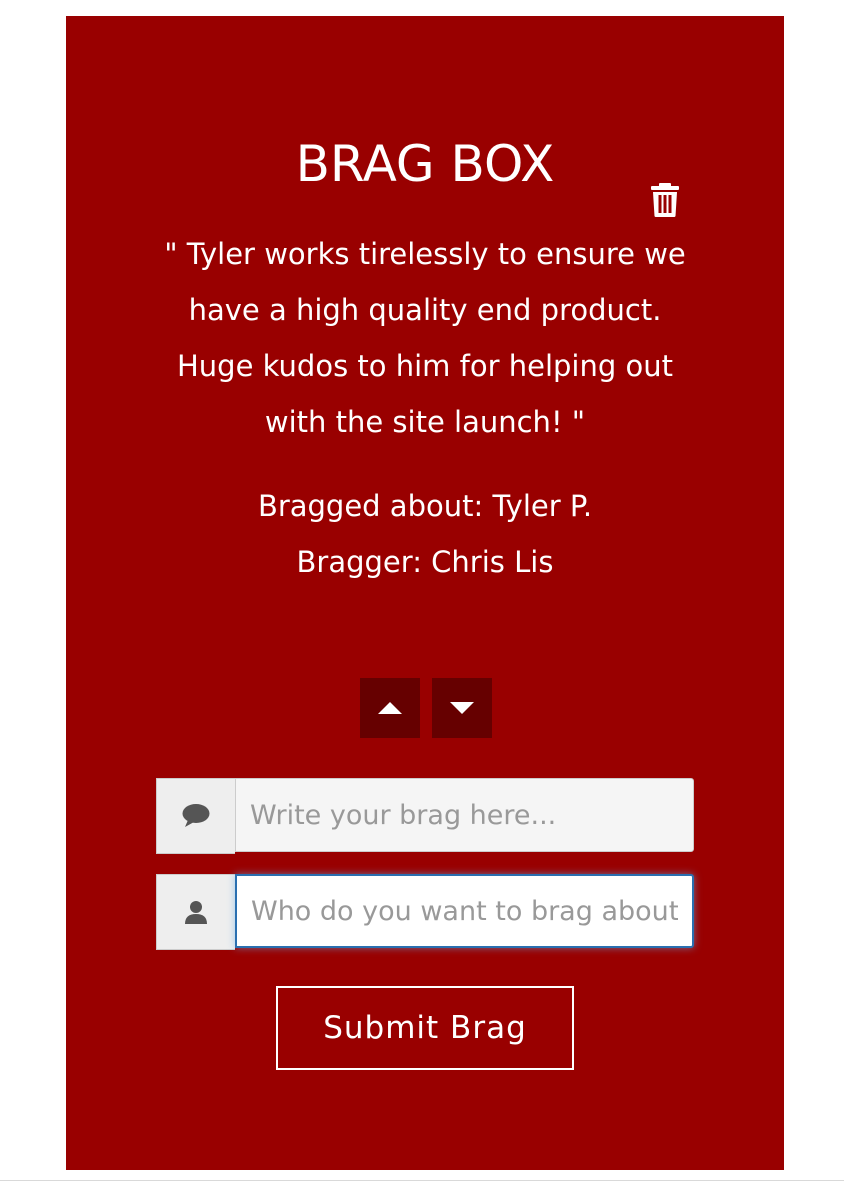  I want to click on caret-down-icon, so click(462, 708).